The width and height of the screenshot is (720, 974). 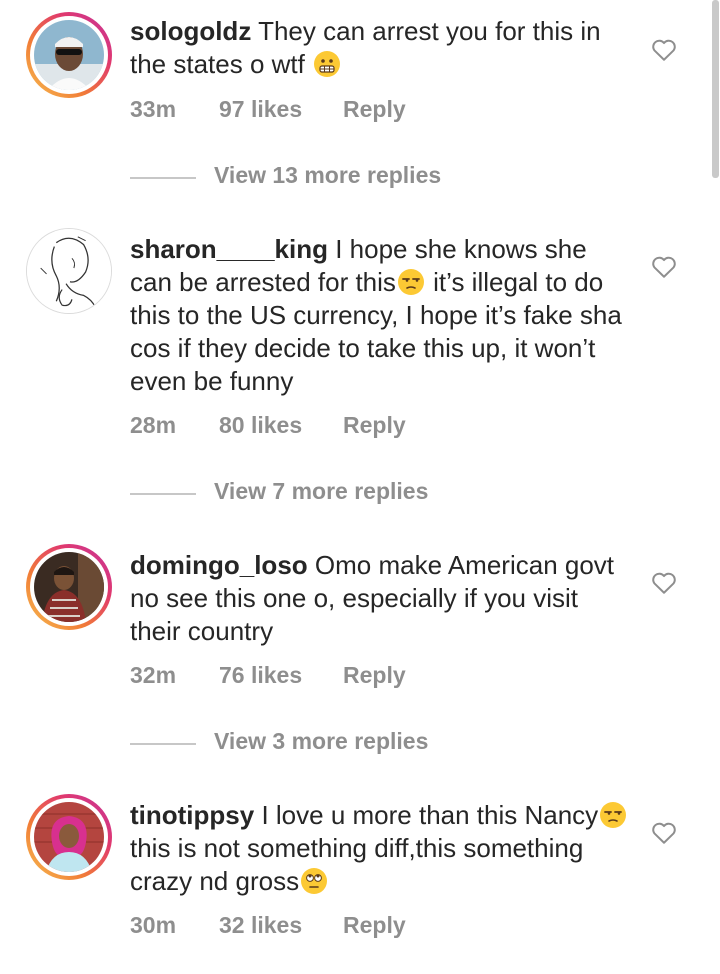 I want to click on comment-time: 28m, so click(x=153, y=425).